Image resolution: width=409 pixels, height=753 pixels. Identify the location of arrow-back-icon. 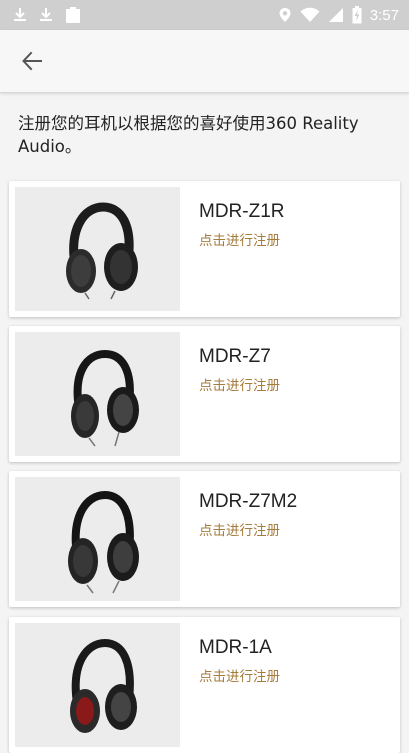
(32, 61).